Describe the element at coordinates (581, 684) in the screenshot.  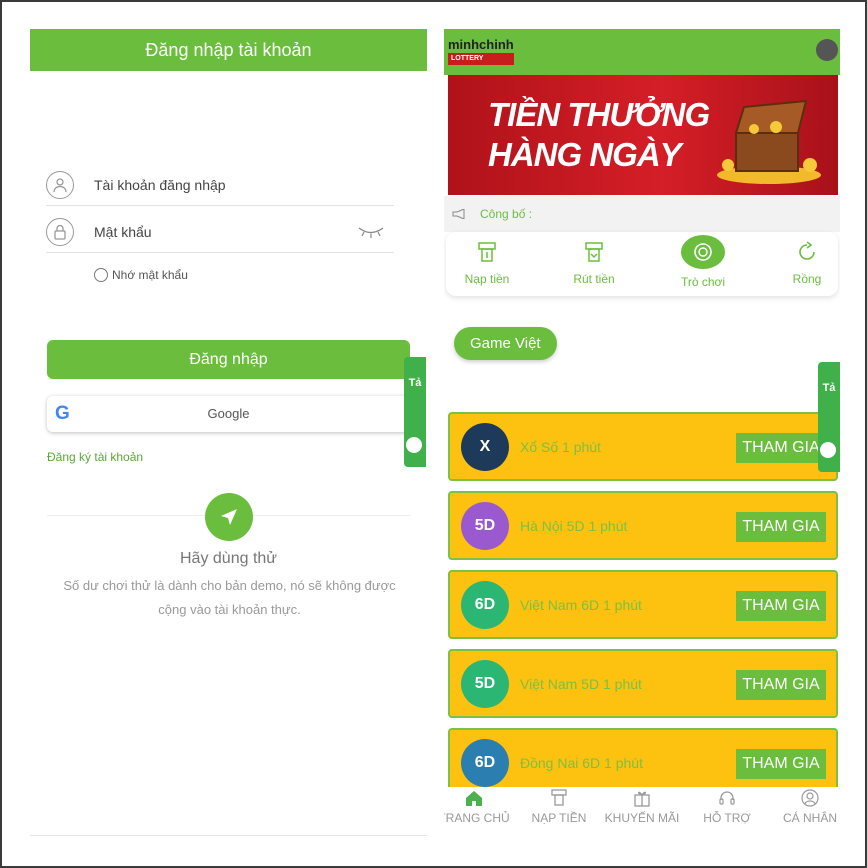
I see `game-name: Việt Nam 5D 1 phút` at that location.